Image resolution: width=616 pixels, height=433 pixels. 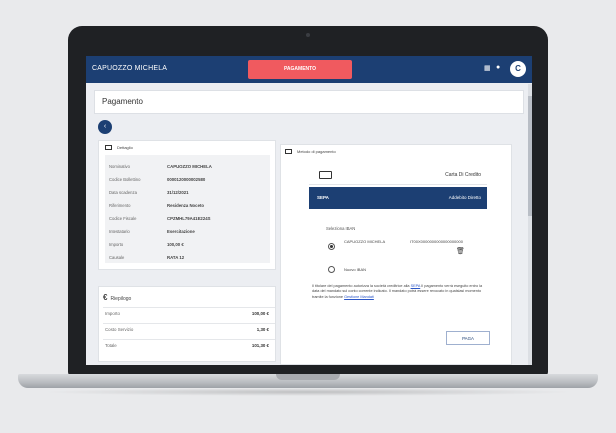 What do you see at coordinates (323, 197) in the screenshot?
I see `sepa-logo: SEPA` at bounding box center [323, 197].